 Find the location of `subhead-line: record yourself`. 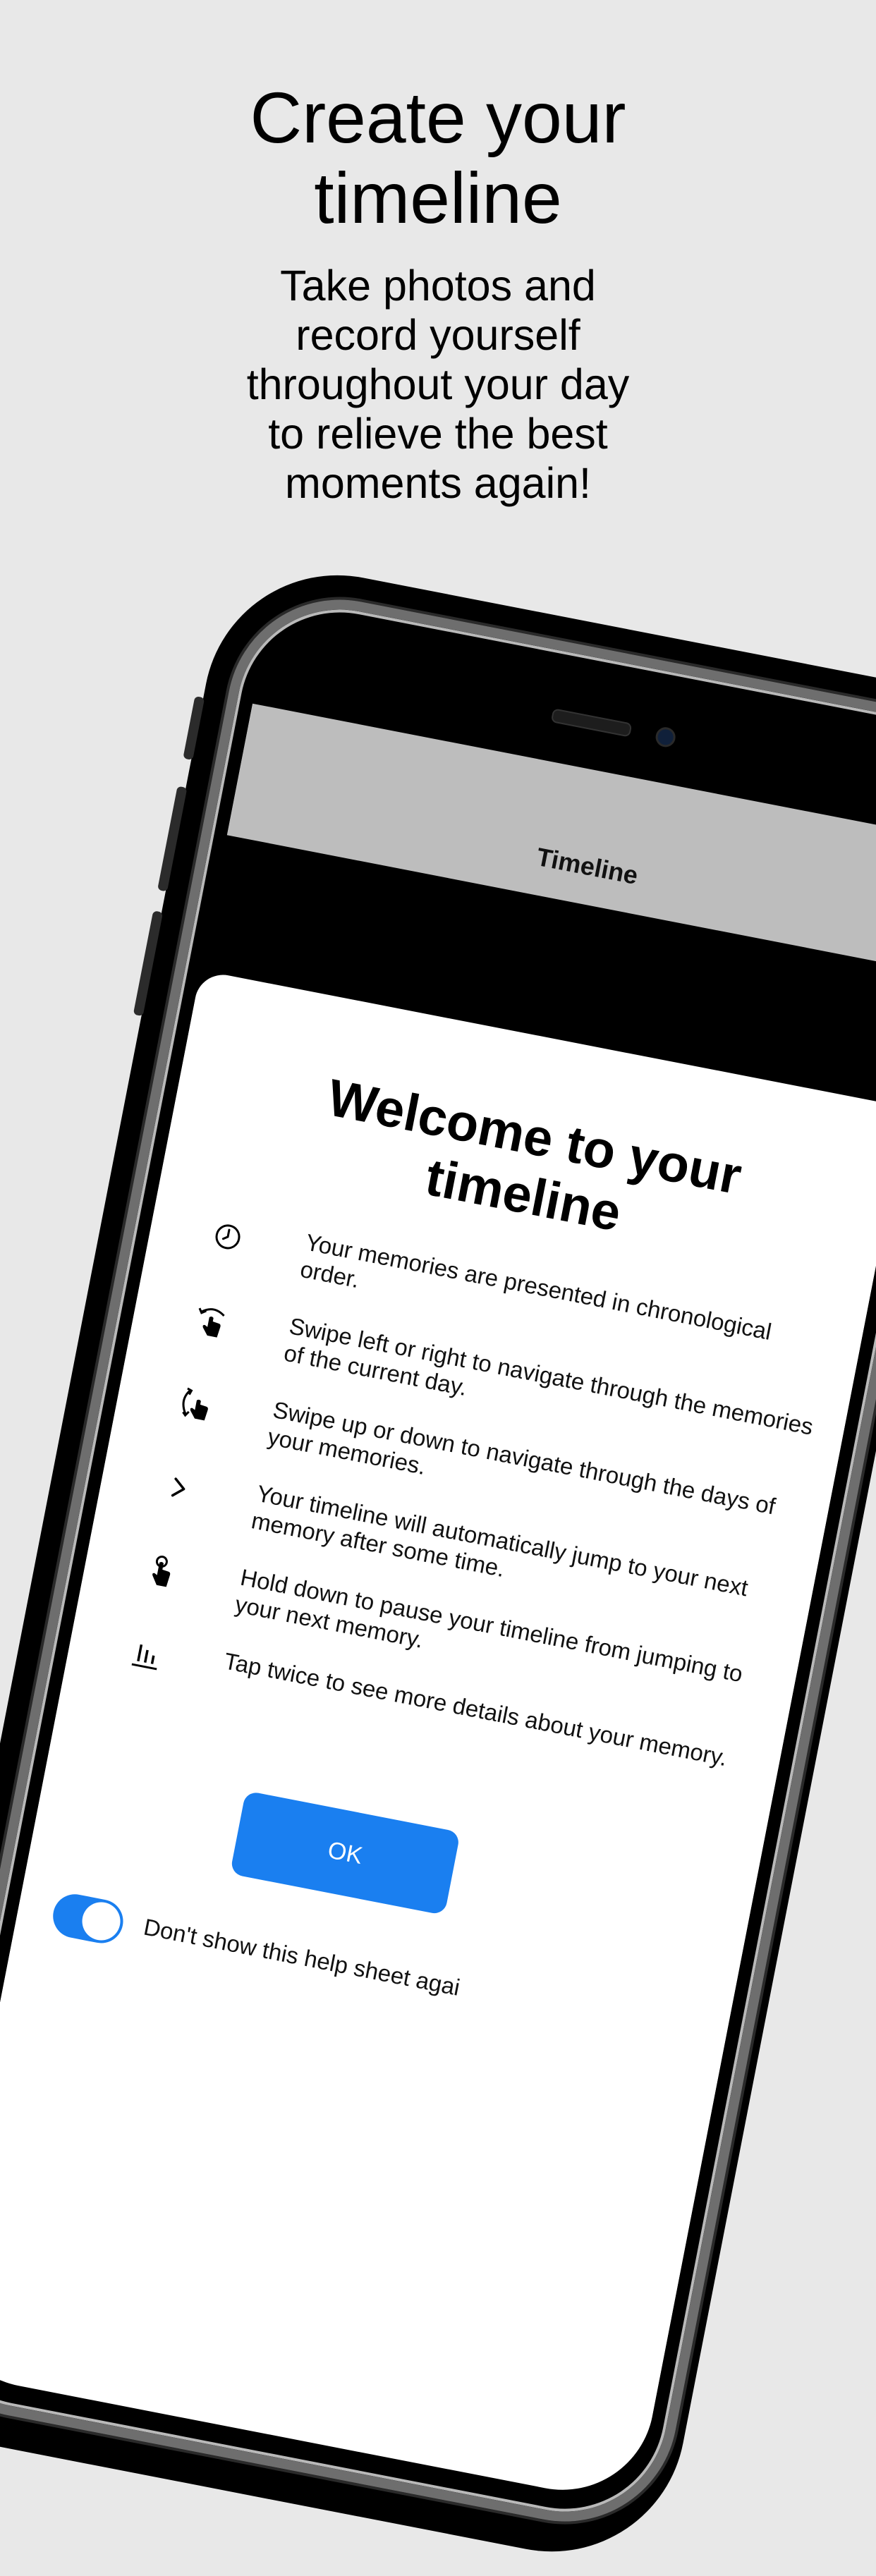

subhead-line: record yourself is located at coordinates (438, 335).